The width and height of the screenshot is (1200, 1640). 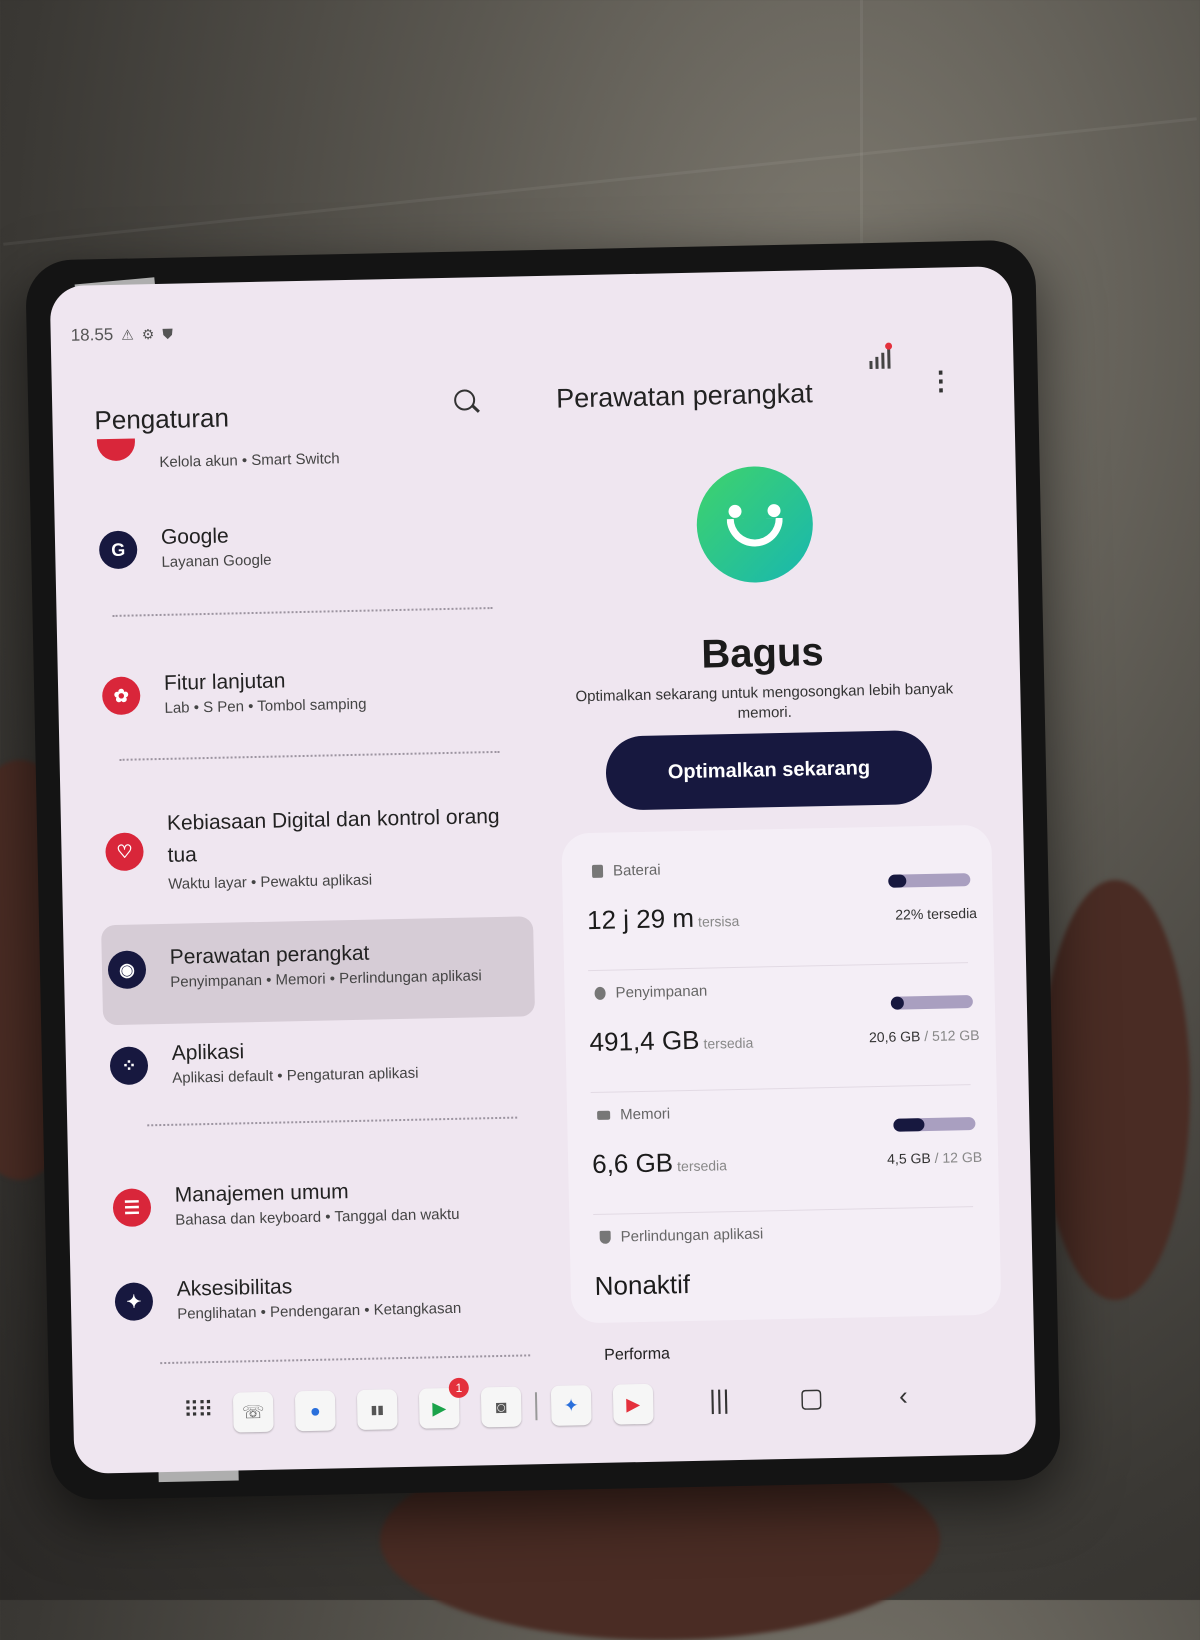 I want to click on messages-app-icon: ●, so click(x=315, y=1411).